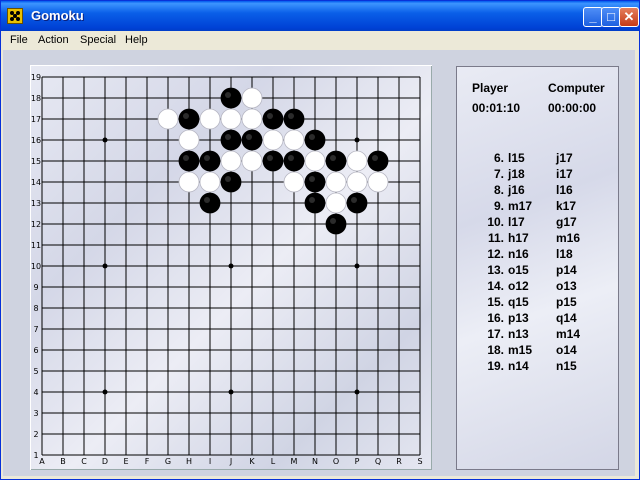 Image resolution: width=640 pixels, height=480 pixels. I want to click on menu-help: Help, so click(136, 40).